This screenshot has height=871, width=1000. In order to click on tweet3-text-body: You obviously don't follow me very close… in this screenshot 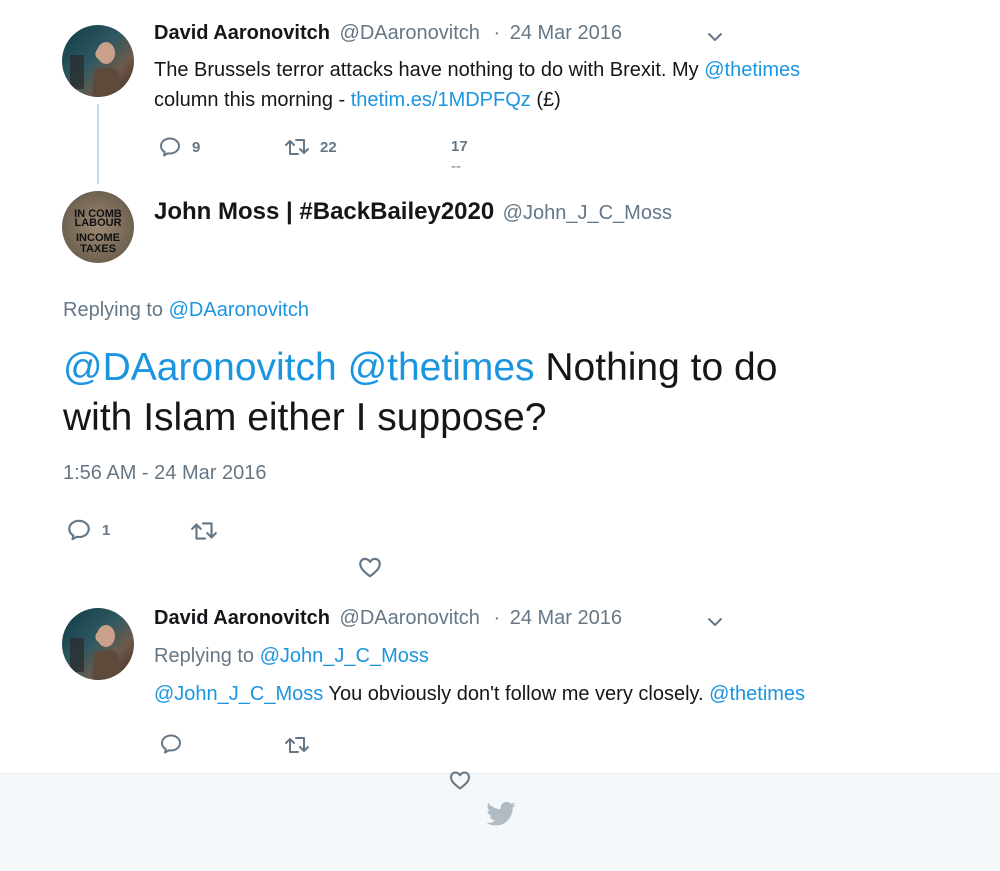, I will do `click(516, 694)`.